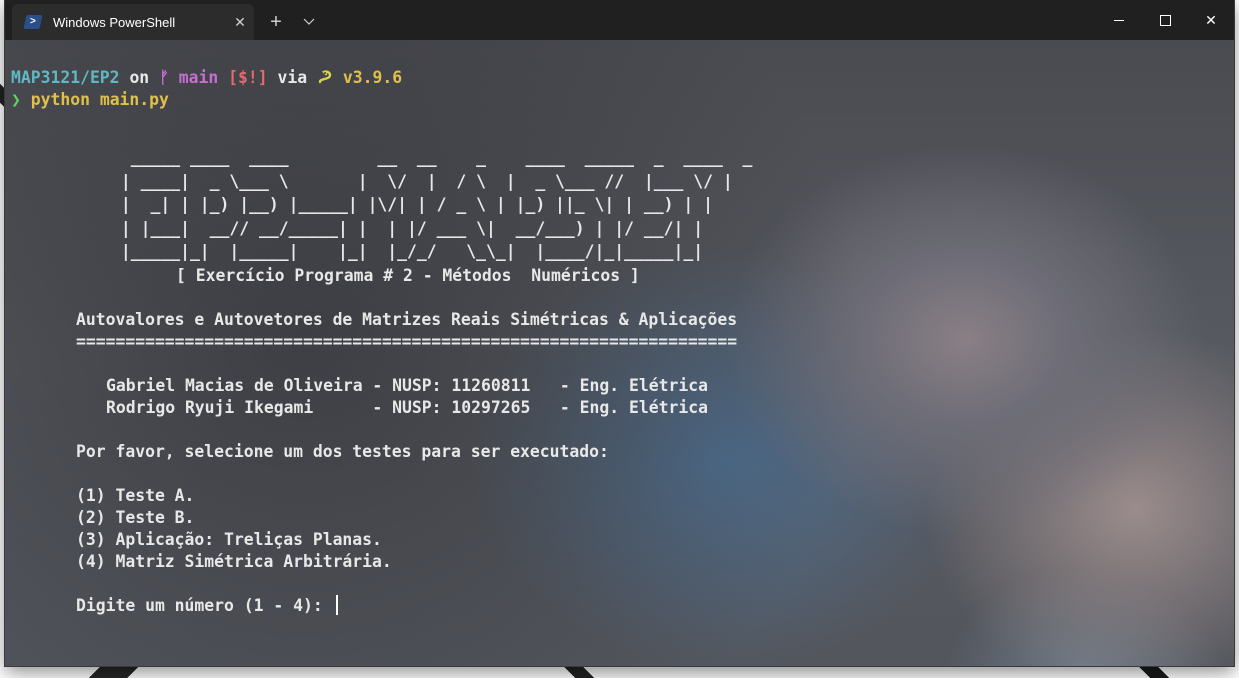 This screenshot has width=1239, height=678. Describe the element at coordinates (619, 20) in the screenshot. I see `title-bar: > Windows PowerShell ✕ + ✕` at that location.